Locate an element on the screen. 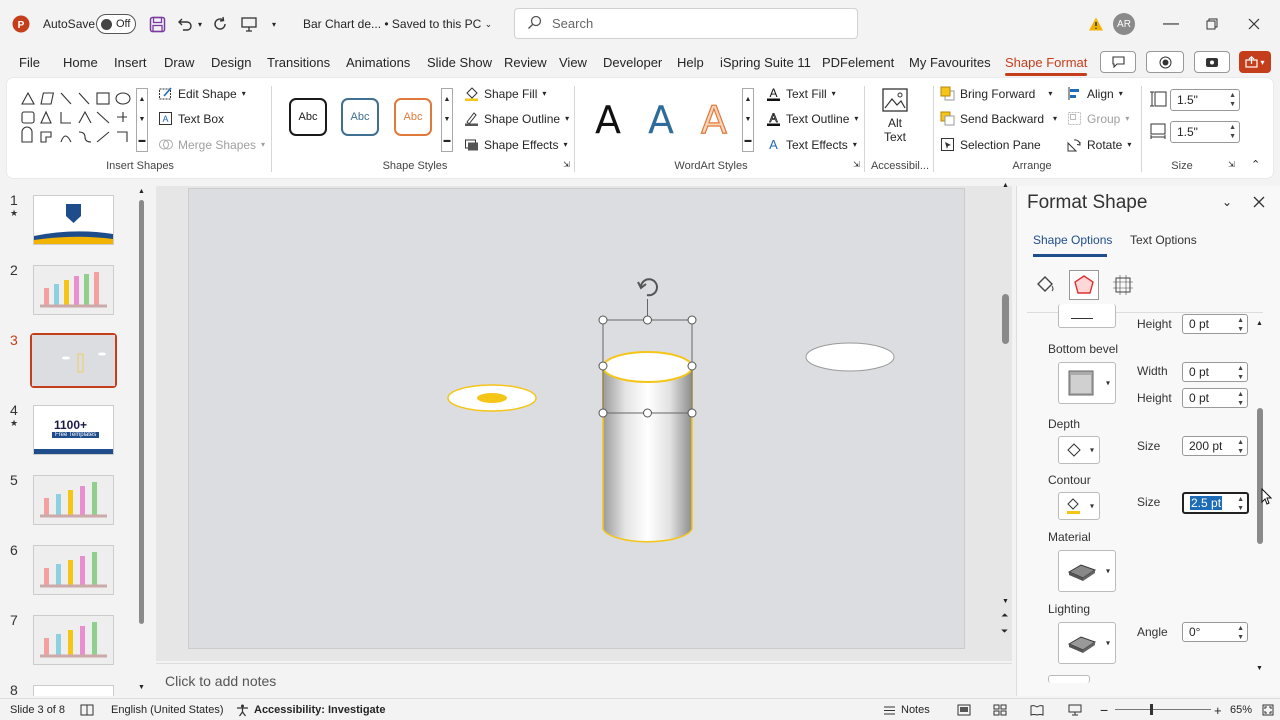 The height and width of the screenshot is (720, 1280). close-pane-icon is located at coordinates (1259, 203).